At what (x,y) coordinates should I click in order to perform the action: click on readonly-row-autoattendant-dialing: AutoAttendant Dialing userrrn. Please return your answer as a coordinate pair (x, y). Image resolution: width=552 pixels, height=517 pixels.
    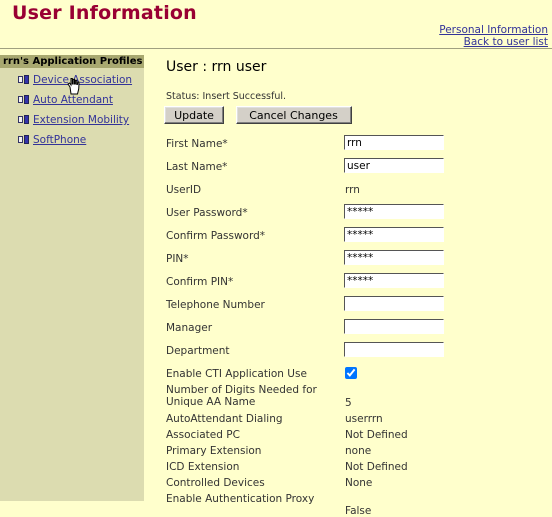
    Looking at the image, I should click on (348, 420).